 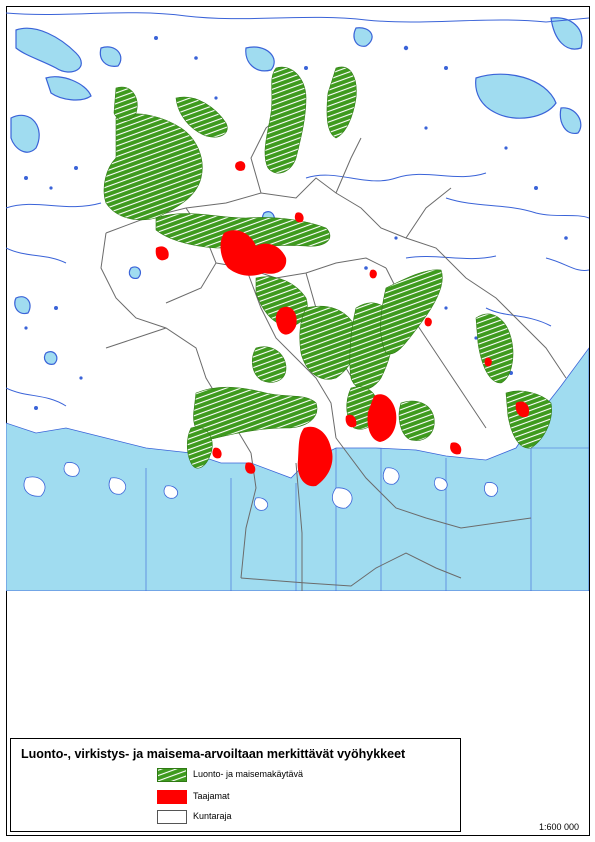 I want to click on legend-label-municipal-border: Kuntaraja, so click(x=212, y=816).